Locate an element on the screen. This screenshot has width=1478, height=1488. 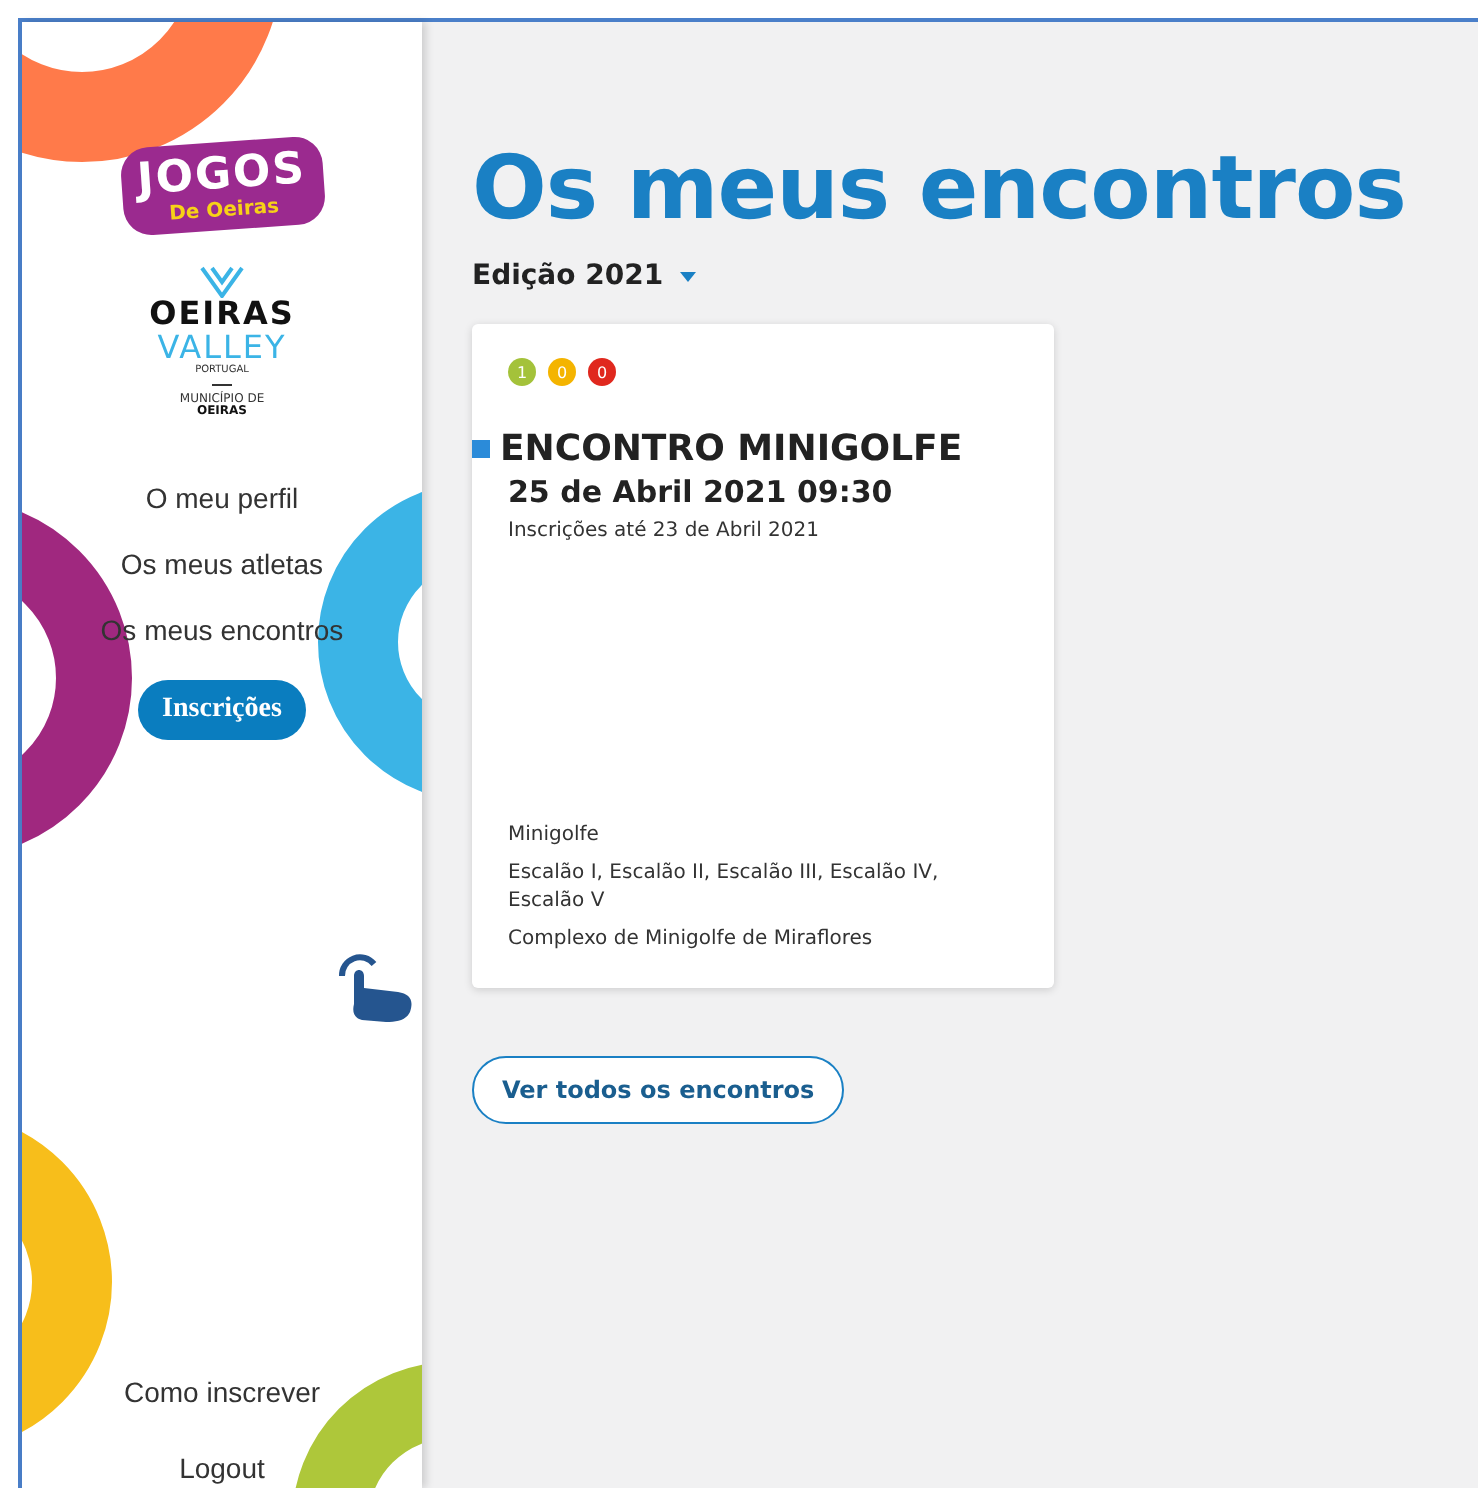
nav-link: Logout is located at coordinates (222, 1468).